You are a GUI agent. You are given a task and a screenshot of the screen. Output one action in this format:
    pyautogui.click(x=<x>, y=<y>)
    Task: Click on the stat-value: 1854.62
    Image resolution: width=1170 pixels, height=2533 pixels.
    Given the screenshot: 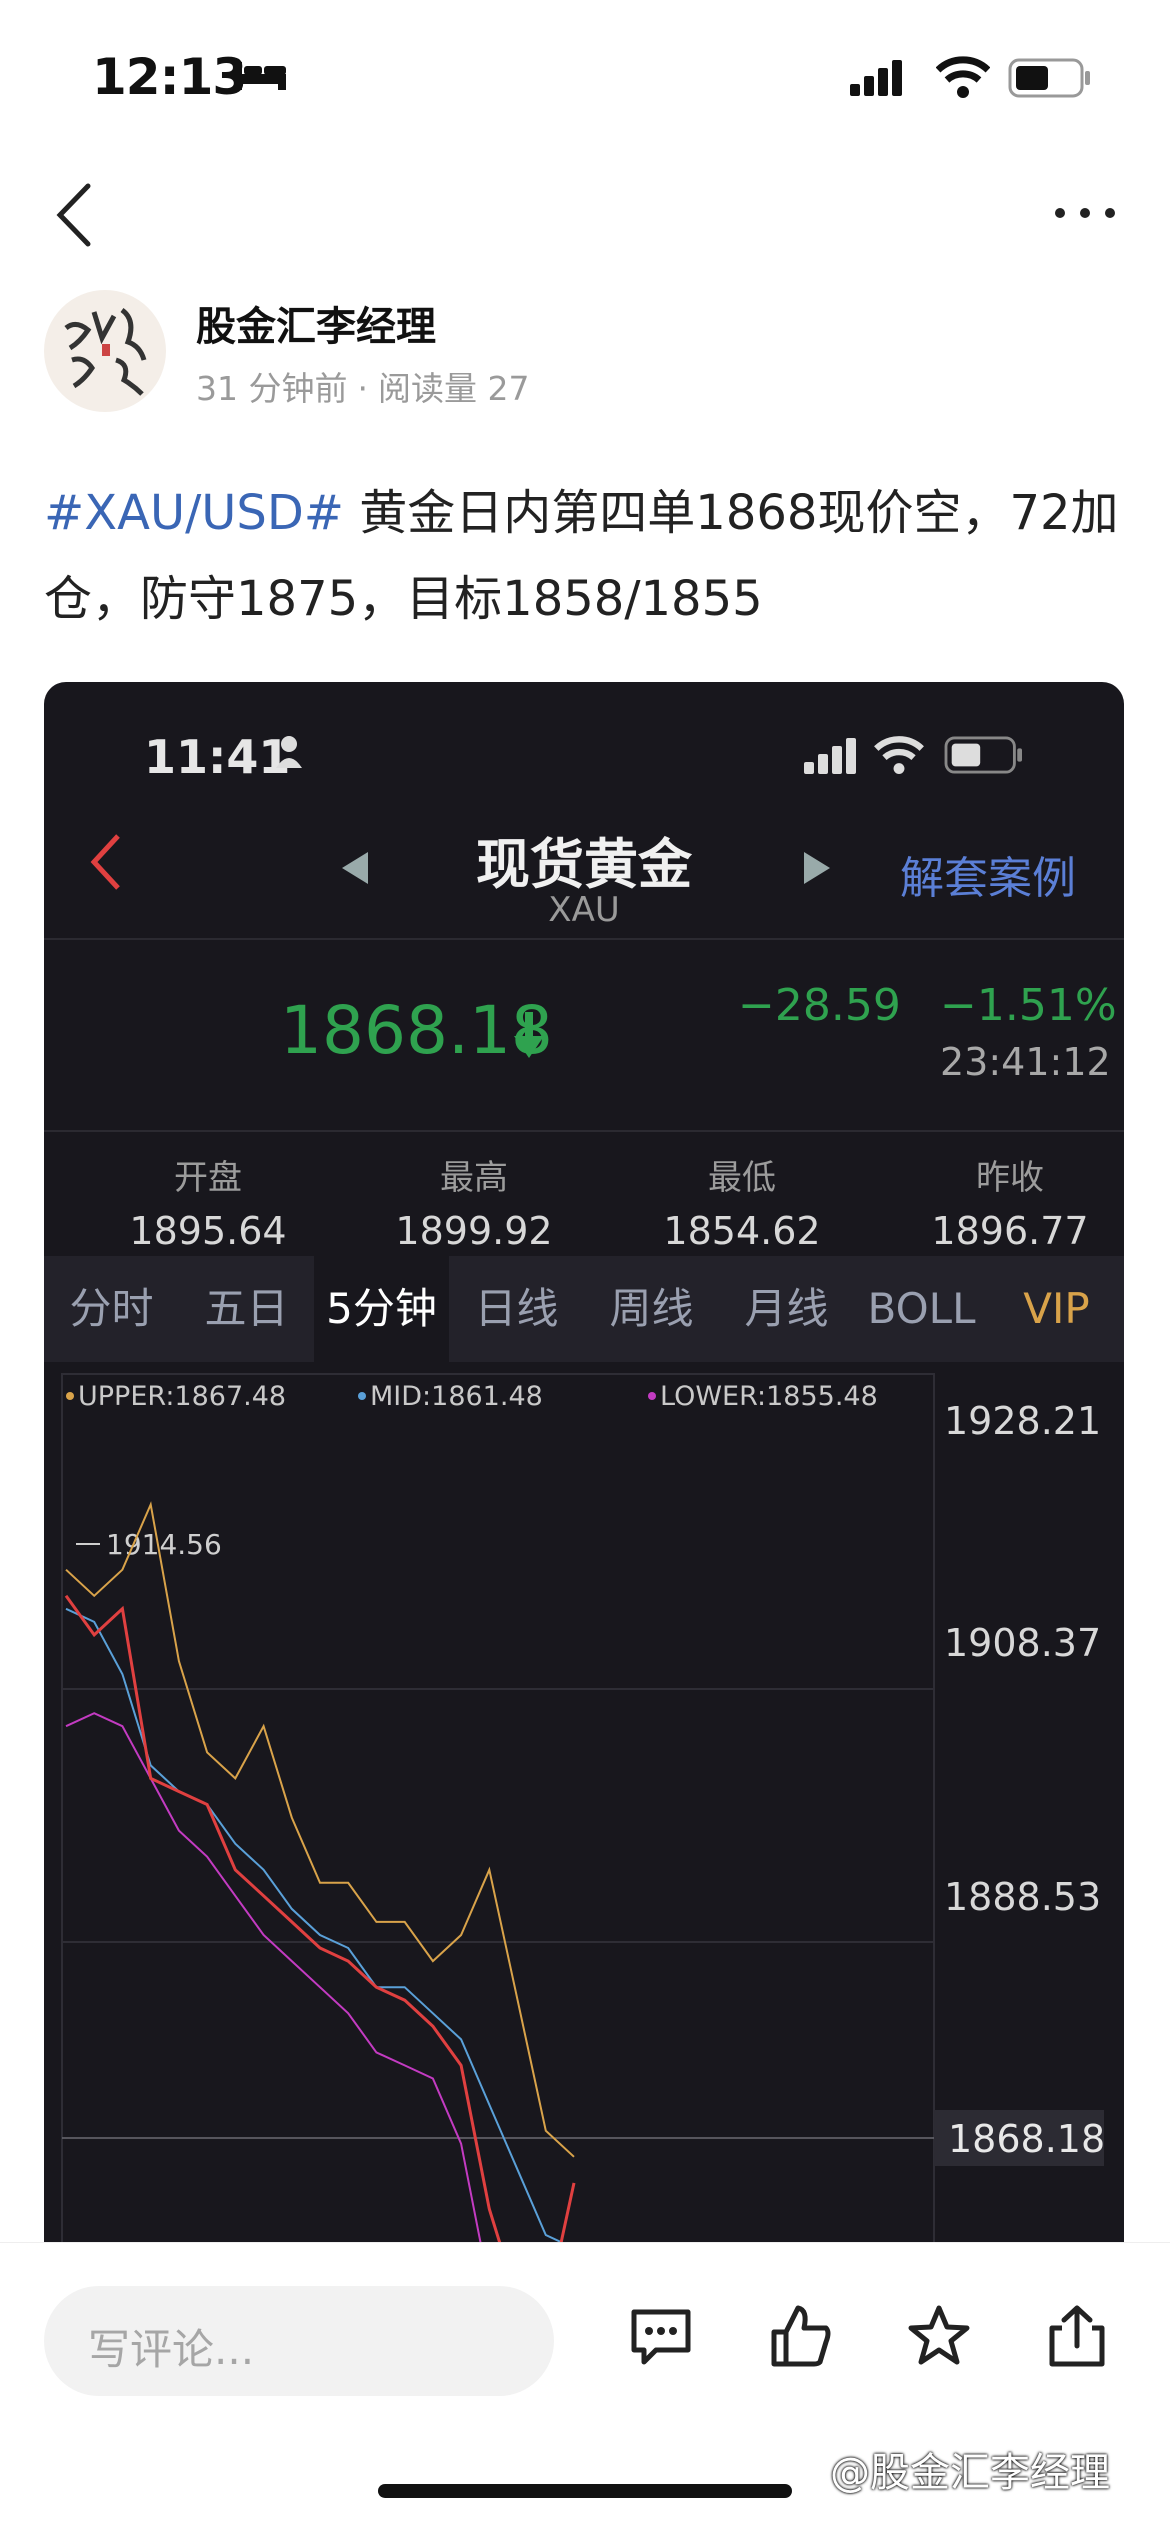 What is the action you would take?
    pyautogui.click(x=742, y=1231)
    